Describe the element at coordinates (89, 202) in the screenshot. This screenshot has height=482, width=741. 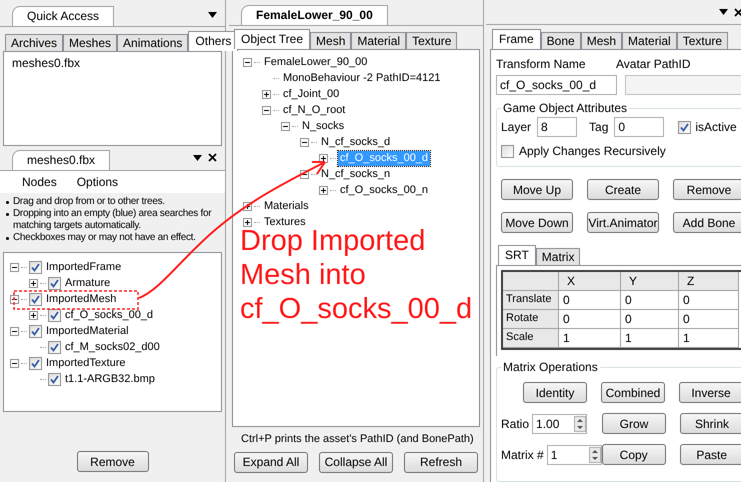
I see `hint-text: Drag and drop from or to other trees.` at that location.